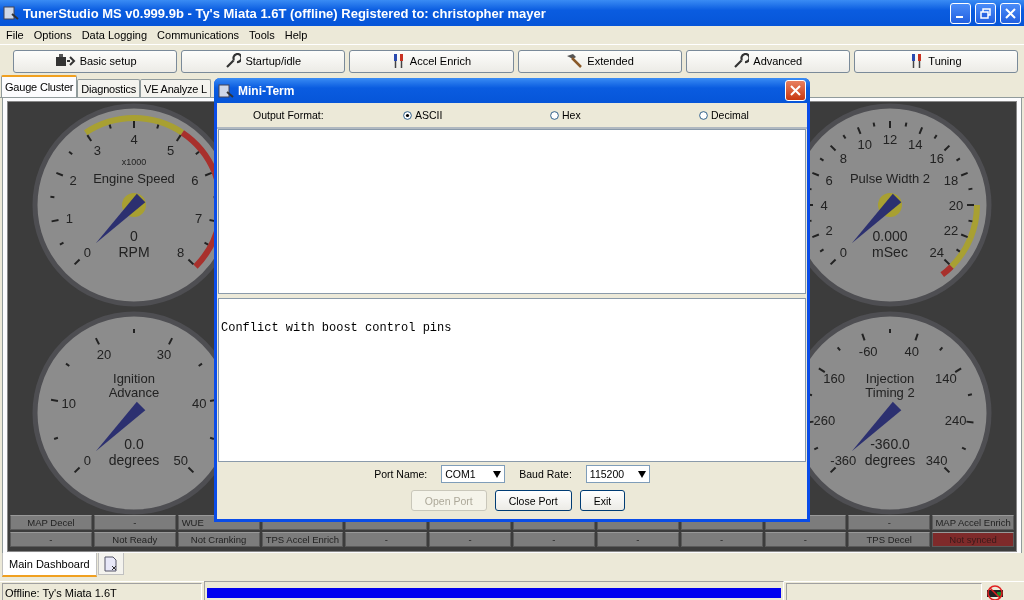 This screenshot has width=1024, height=600. I want to click on gauge-label: 14, so click(915, 144).